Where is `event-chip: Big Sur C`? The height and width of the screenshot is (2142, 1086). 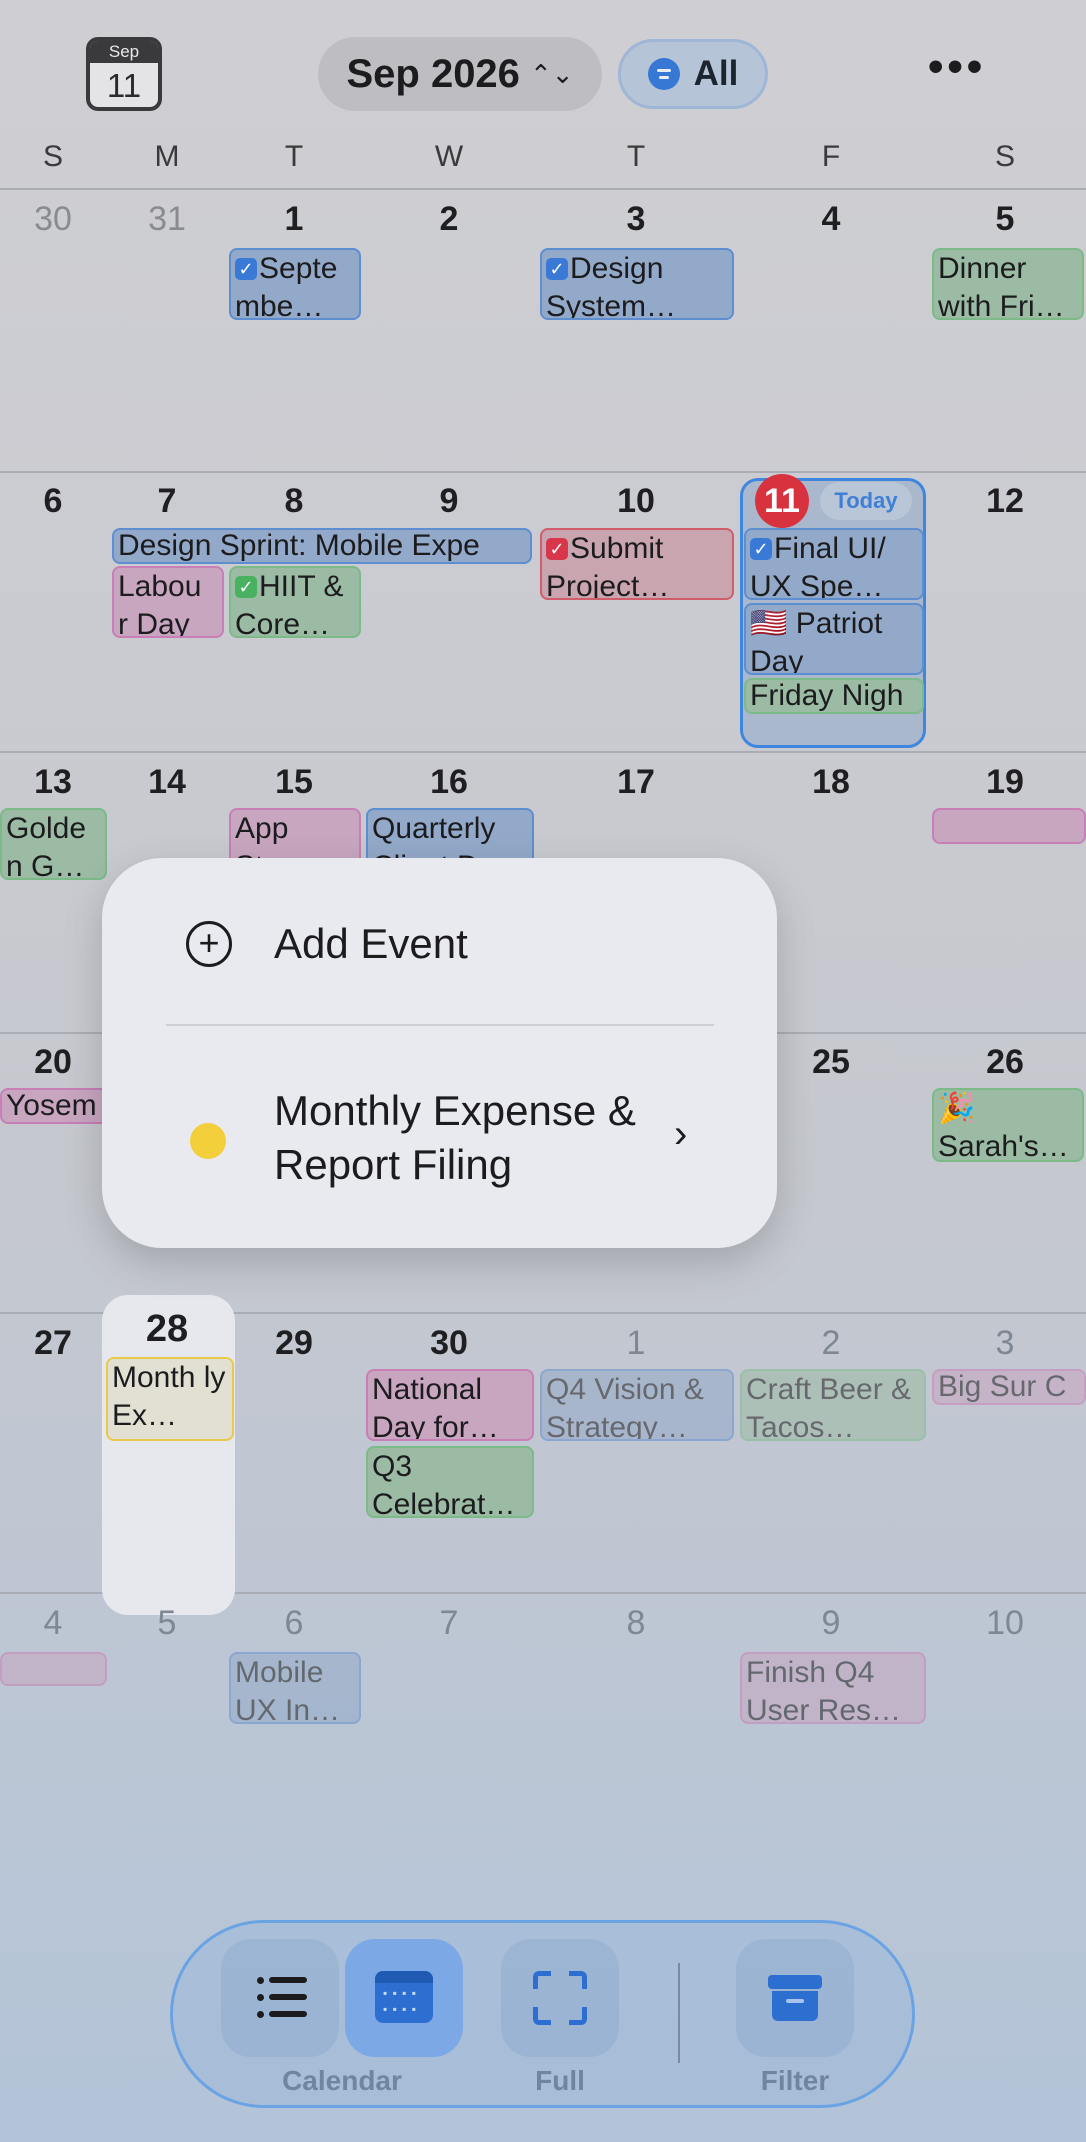
event-chip: Big Sur C is located at coordinates (1009, 1387).